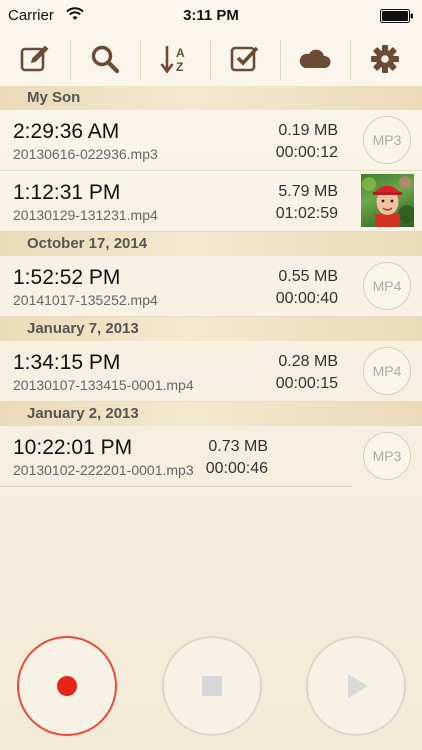 The image size is (422, 750). Describe the element at coordinates (306, 383) in the screenshot. I see `recording-duration: 00:00:15` at that location.